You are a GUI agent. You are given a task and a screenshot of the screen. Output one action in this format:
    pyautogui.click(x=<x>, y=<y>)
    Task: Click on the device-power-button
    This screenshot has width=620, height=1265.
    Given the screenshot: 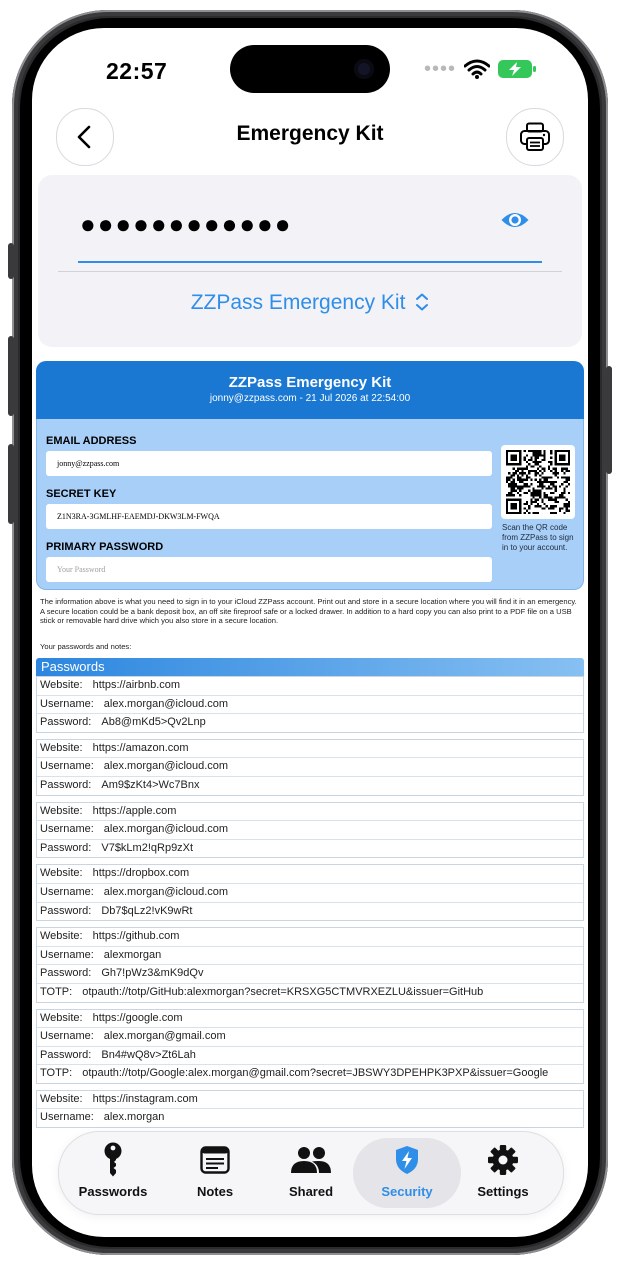 What is the action you would take?
    pyautogui.click(x=609, y=420)
    